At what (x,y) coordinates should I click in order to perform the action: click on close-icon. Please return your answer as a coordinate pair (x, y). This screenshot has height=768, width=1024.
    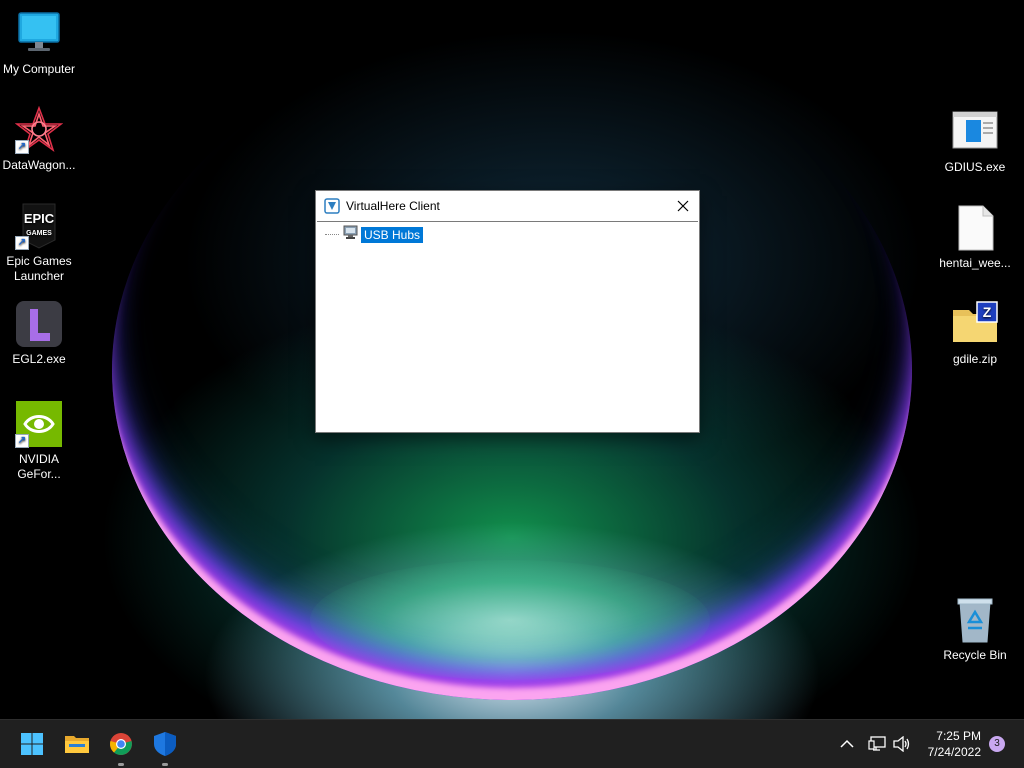
    Looking at the image, I should click on (683, 206).